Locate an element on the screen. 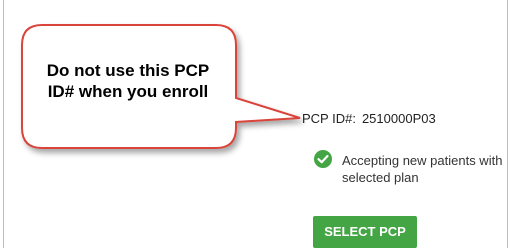  pcp-id-value: 2510000P03 is located at coordinates (398, 118).